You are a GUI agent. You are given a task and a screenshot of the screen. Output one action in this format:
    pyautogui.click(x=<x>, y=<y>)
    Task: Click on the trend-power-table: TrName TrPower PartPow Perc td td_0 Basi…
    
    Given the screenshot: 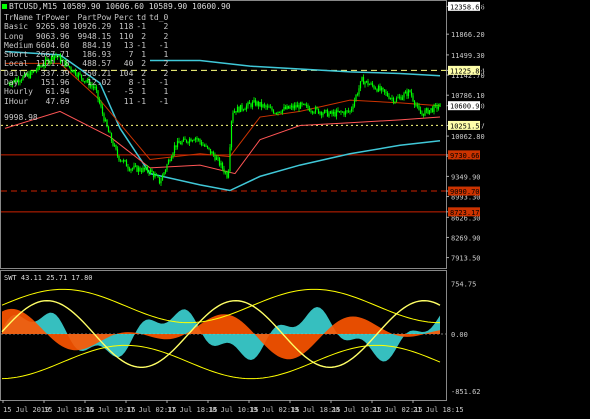 What is the action you would take?
    pyautogui.click(x=87, y=59)
    